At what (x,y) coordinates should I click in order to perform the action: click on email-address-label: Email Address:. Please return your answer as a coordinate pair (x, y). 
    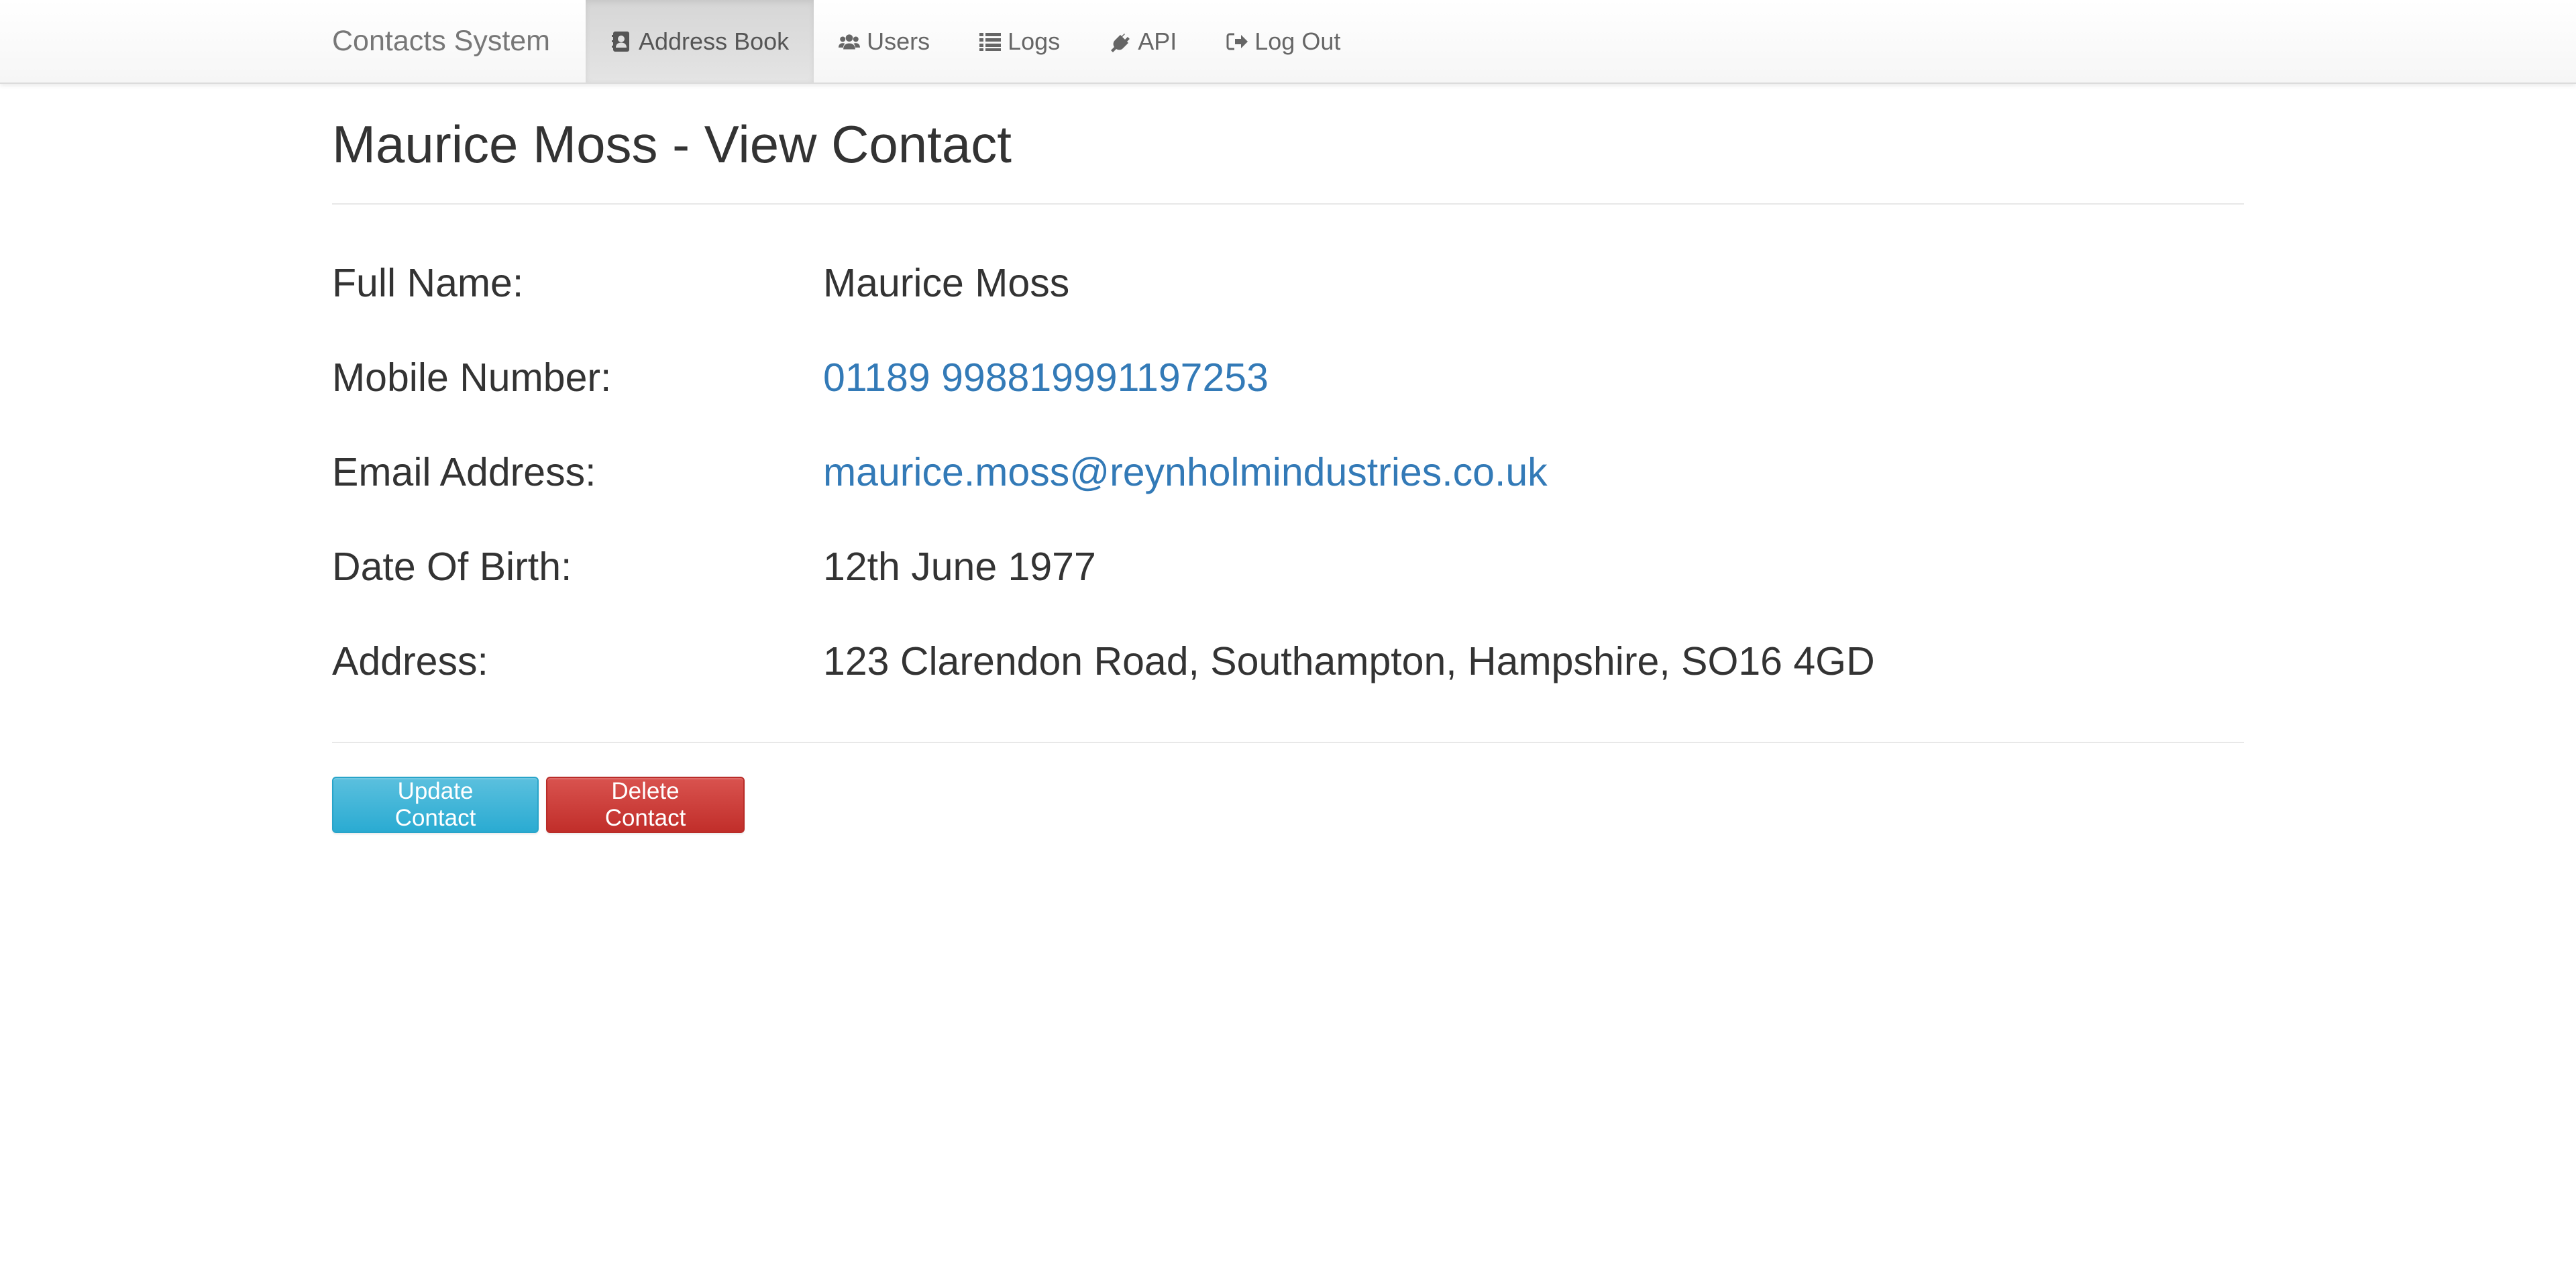
    Looking at the image, I should click on (464, 471).